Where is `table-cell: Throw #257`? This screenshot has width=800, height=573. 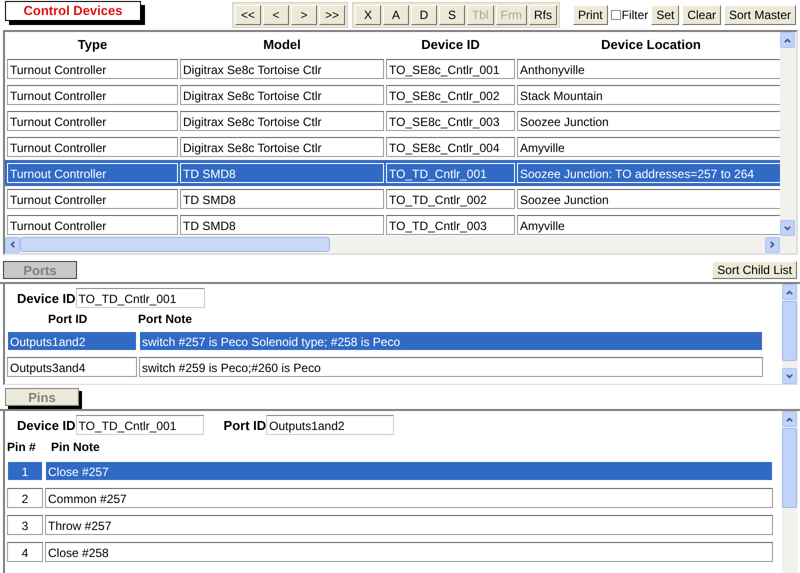
table-cell: Throw #257 is located at coordinates (409, 524).